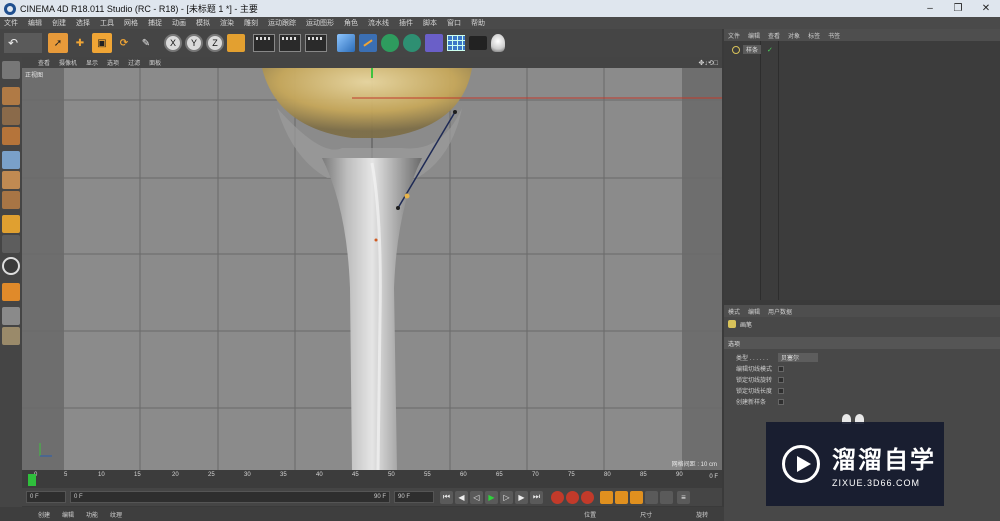 Image resolution: width=1000 pixels, height=521 pixels. What do you see at coordinates (346, 43) in the screenshot?
I see `cube-object-button` at bounding box center [346, 43].